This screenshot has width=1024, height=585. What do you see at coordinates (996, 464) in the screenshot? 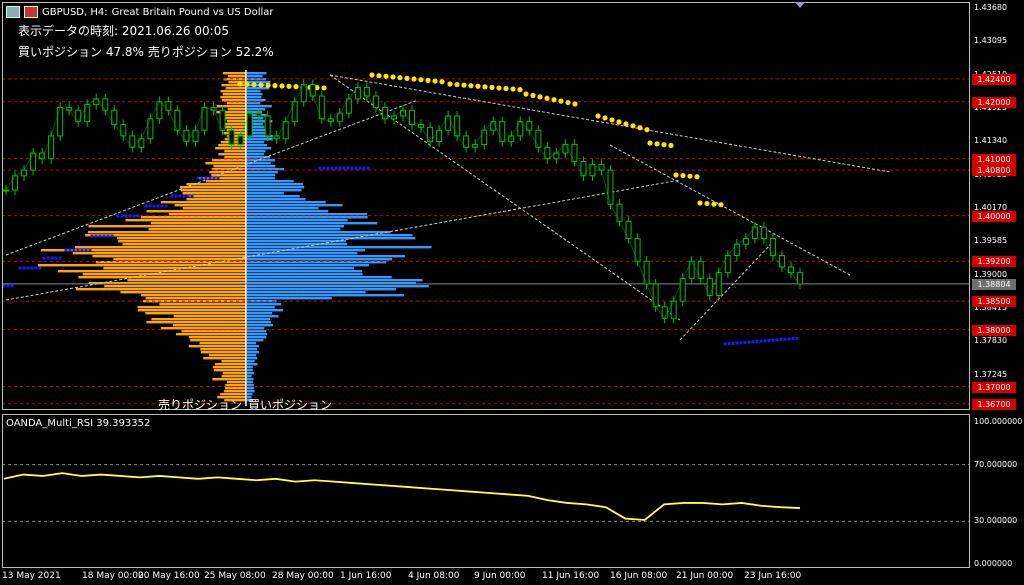
I see `rsi-tick-label: 70.000000` at bounding box center [996, 464].